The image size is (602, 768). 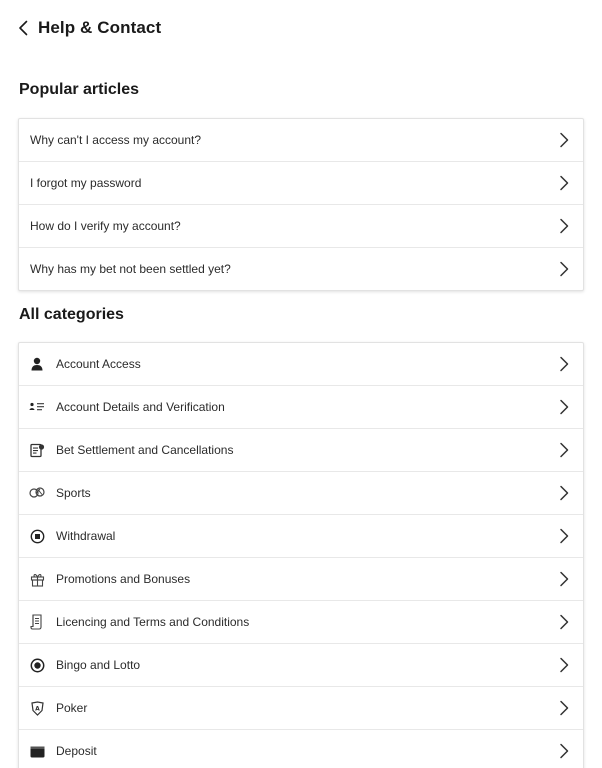 I want to click on category-label: Licencing and Terms and Conditions, so click(x=153, y=622).